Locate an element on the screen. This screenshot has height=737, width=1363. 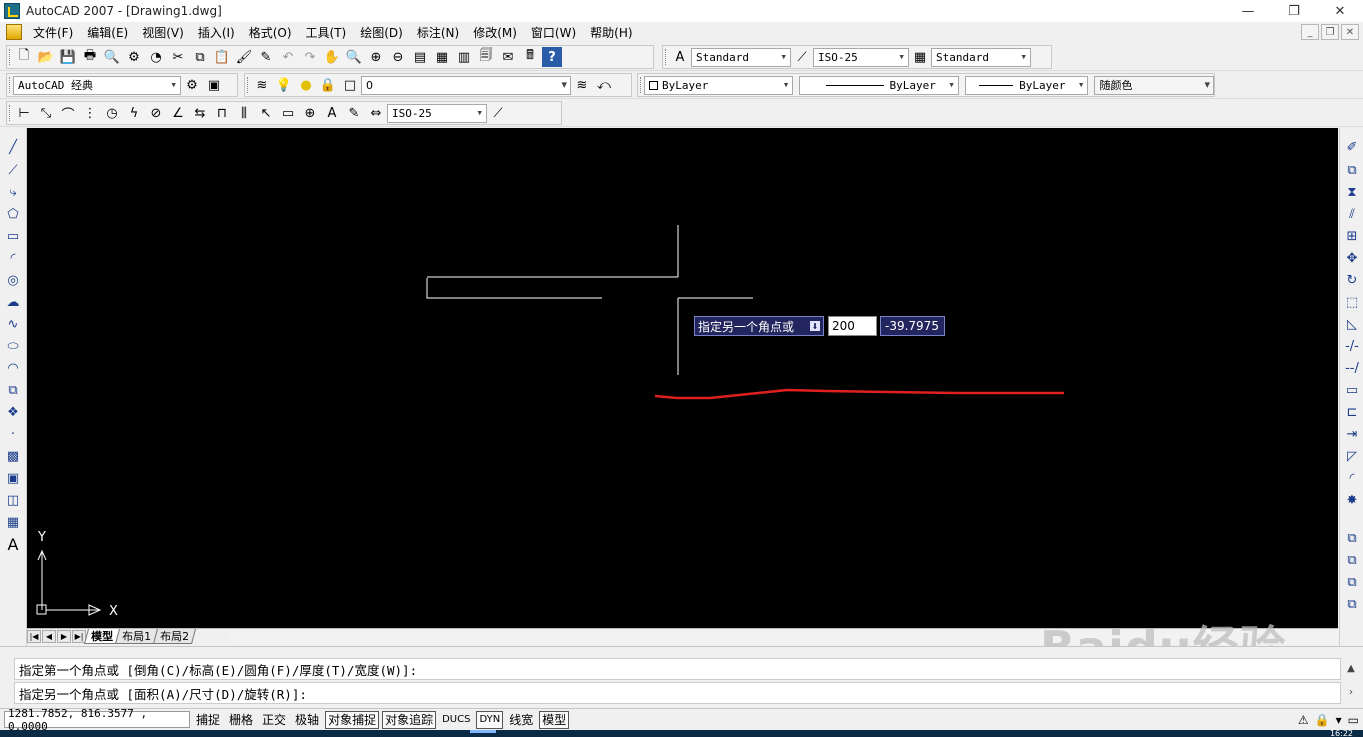
quick-dimension-icon: ⇆ is located at coordinates (200, 113).